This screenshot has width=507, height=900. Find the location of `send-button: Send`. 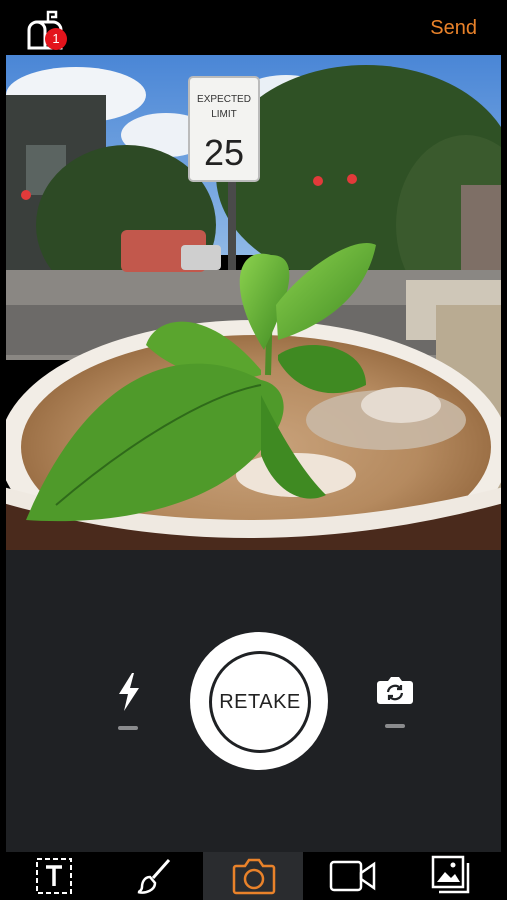

send-button: Send is located at coordinates (453, 28).